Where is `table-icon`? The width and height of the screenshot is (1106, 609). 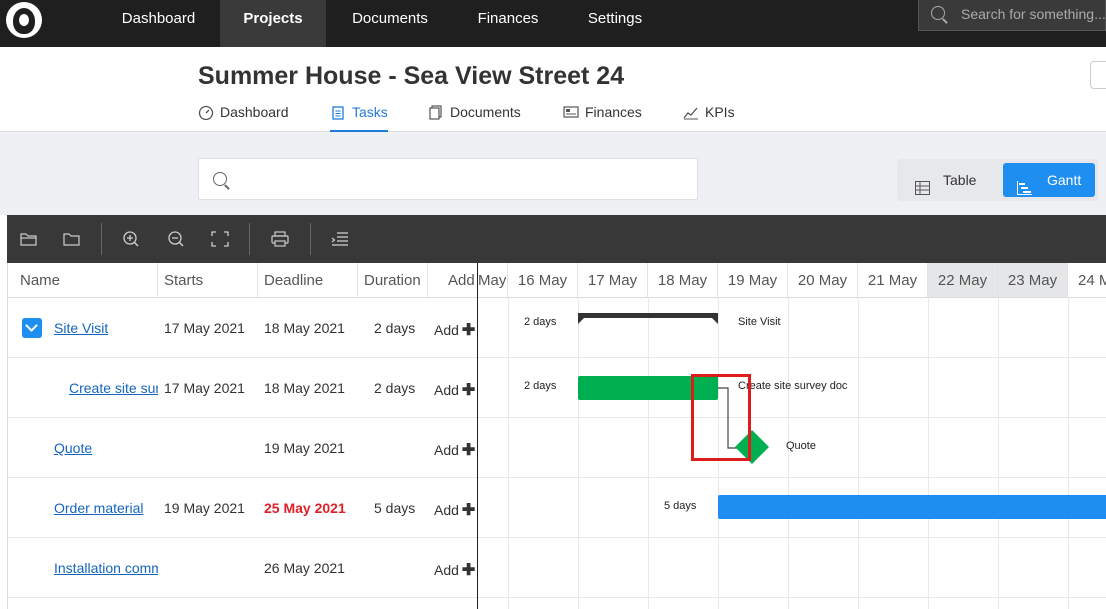 table-icon is located at coordinates (922, 184).